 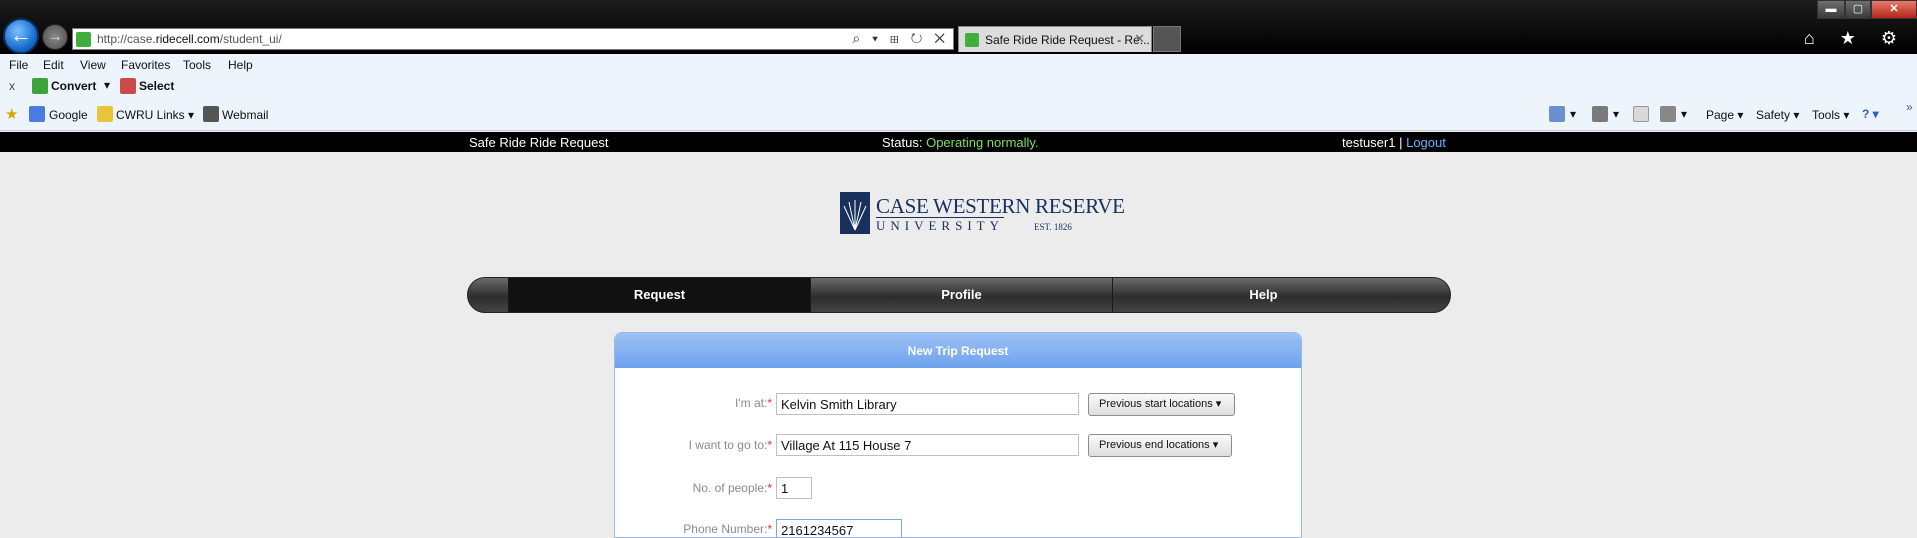 I want to click on main-nav: Request Profile Help, so click(x=959, y=295).